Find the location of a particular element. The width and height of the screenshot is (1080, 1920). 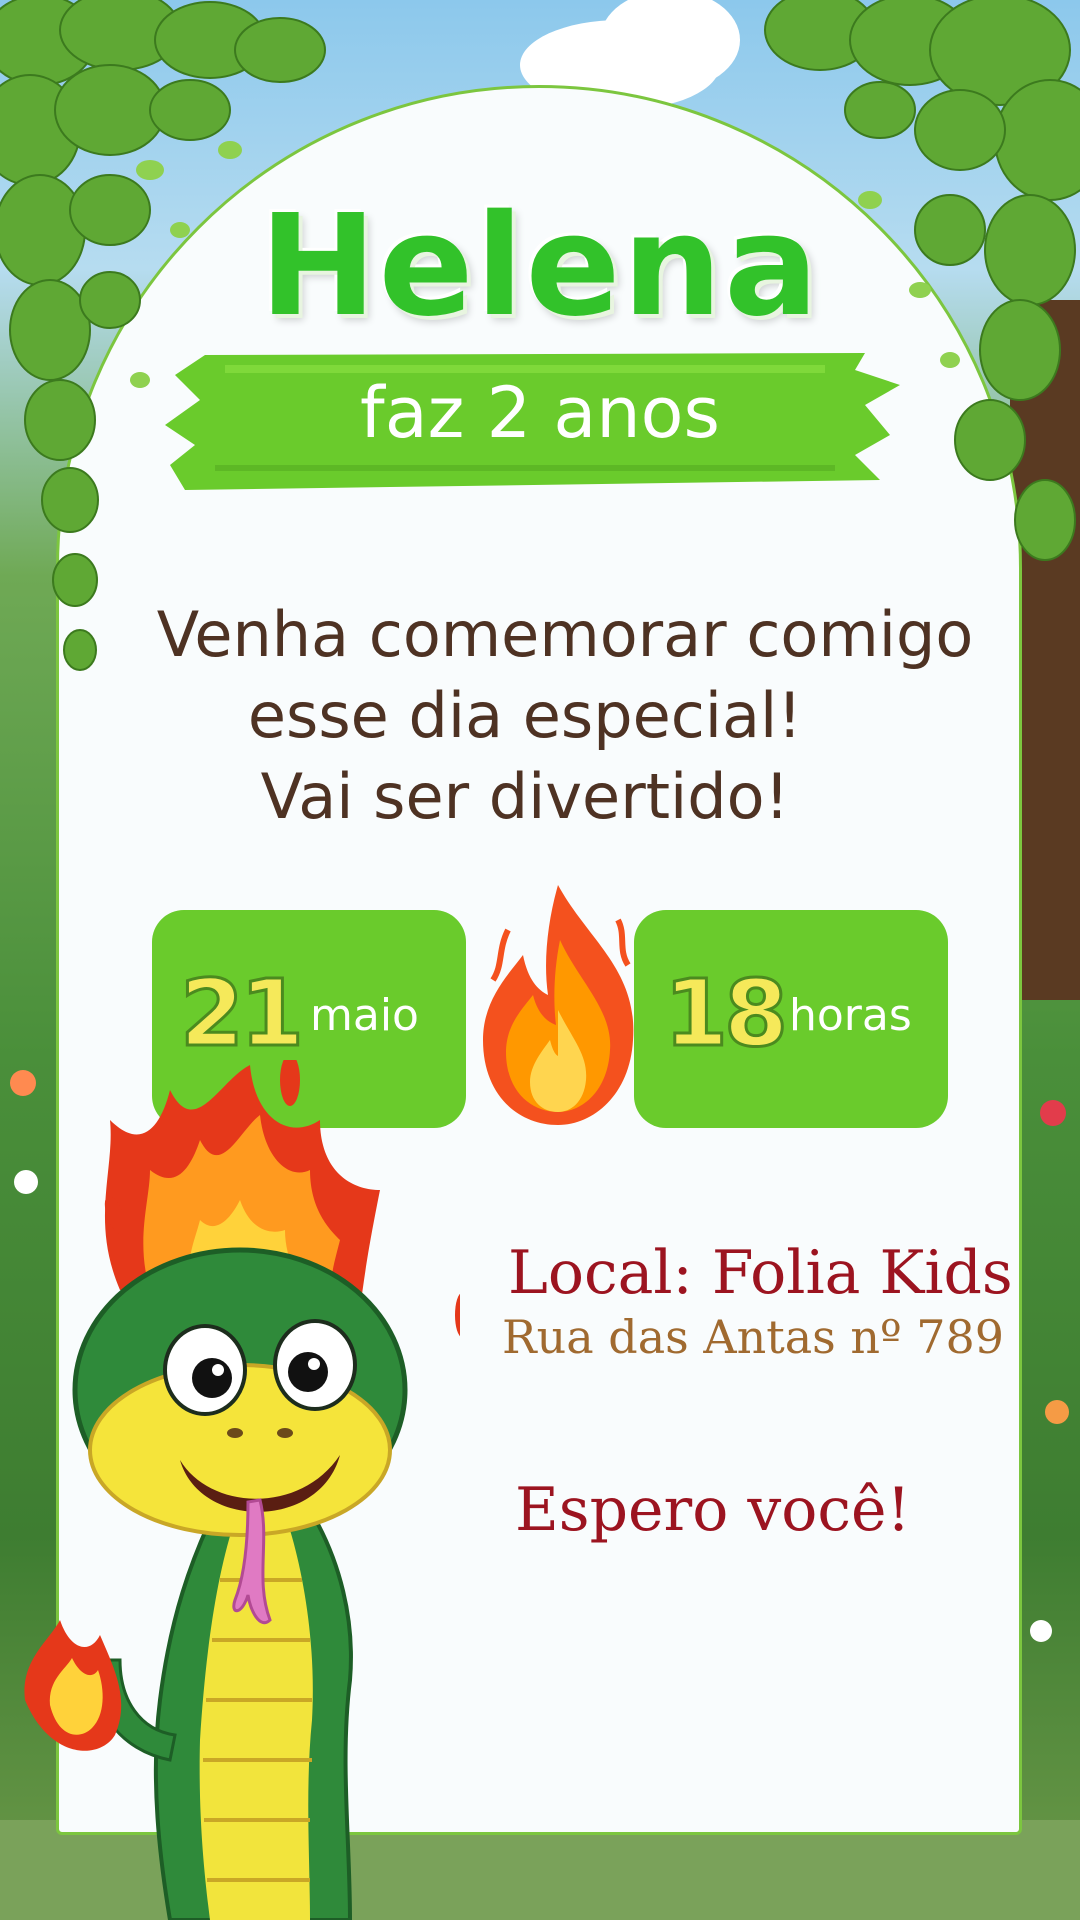

age-subtitle: faz 2 anos is located at coordinates (540, 413).